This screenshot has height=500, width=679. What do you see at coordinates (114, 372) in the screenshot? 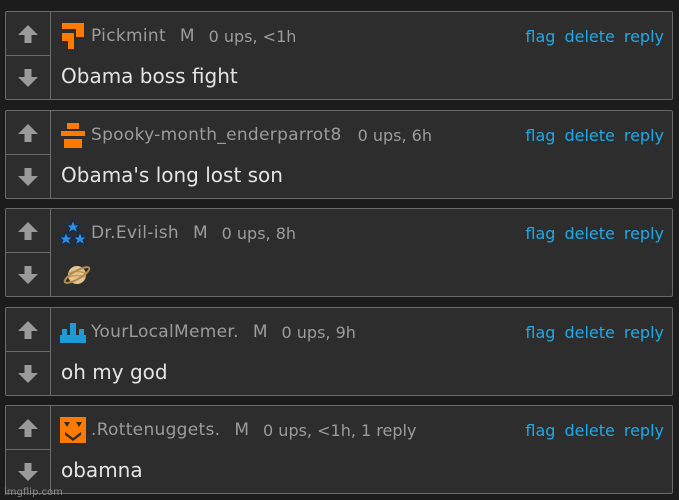
I see `comment-body: oh my god` at bounding box center [114, 372].